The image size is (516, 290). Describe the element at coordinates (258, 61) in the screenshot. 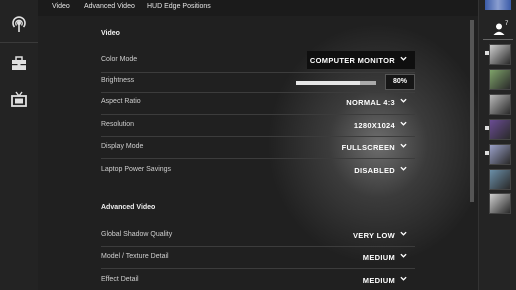

I see `setting-color-mode: Color Mode COMPUTER MONITOR` at that location.